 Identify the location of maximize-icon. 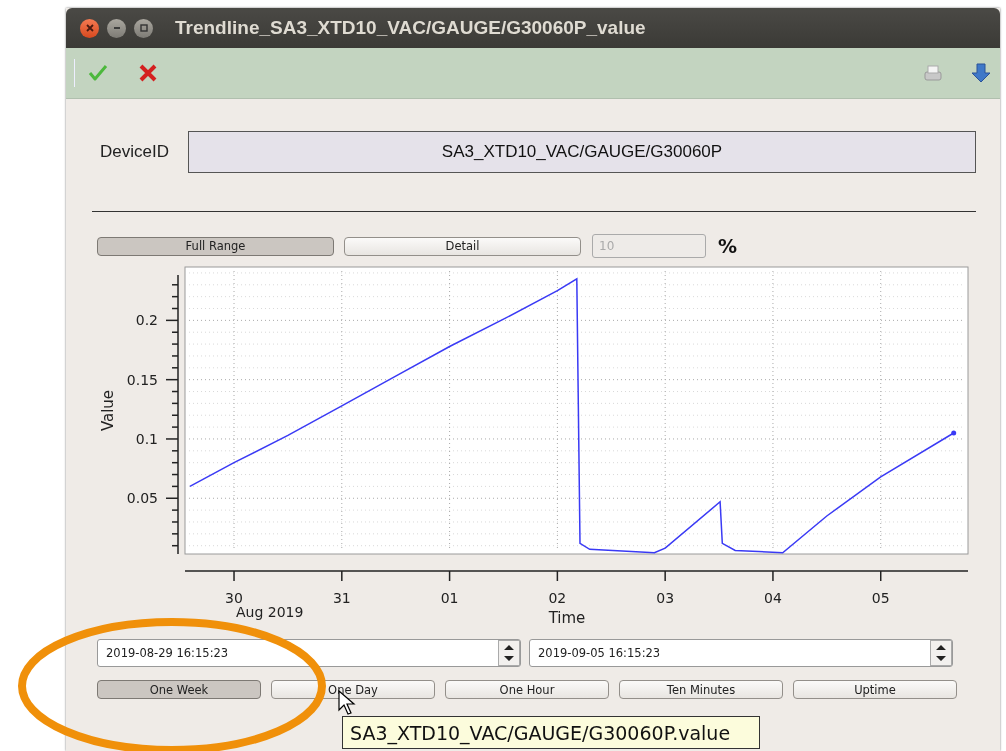
(143, 28).